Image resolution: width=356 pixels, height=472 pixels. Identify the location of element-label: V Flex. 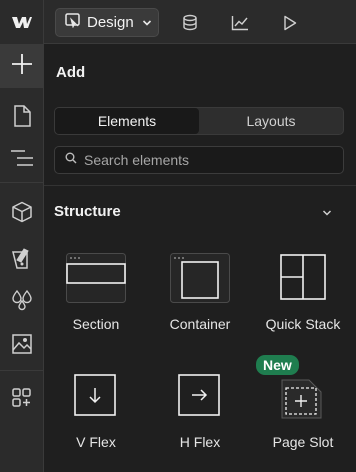
(96, 442).